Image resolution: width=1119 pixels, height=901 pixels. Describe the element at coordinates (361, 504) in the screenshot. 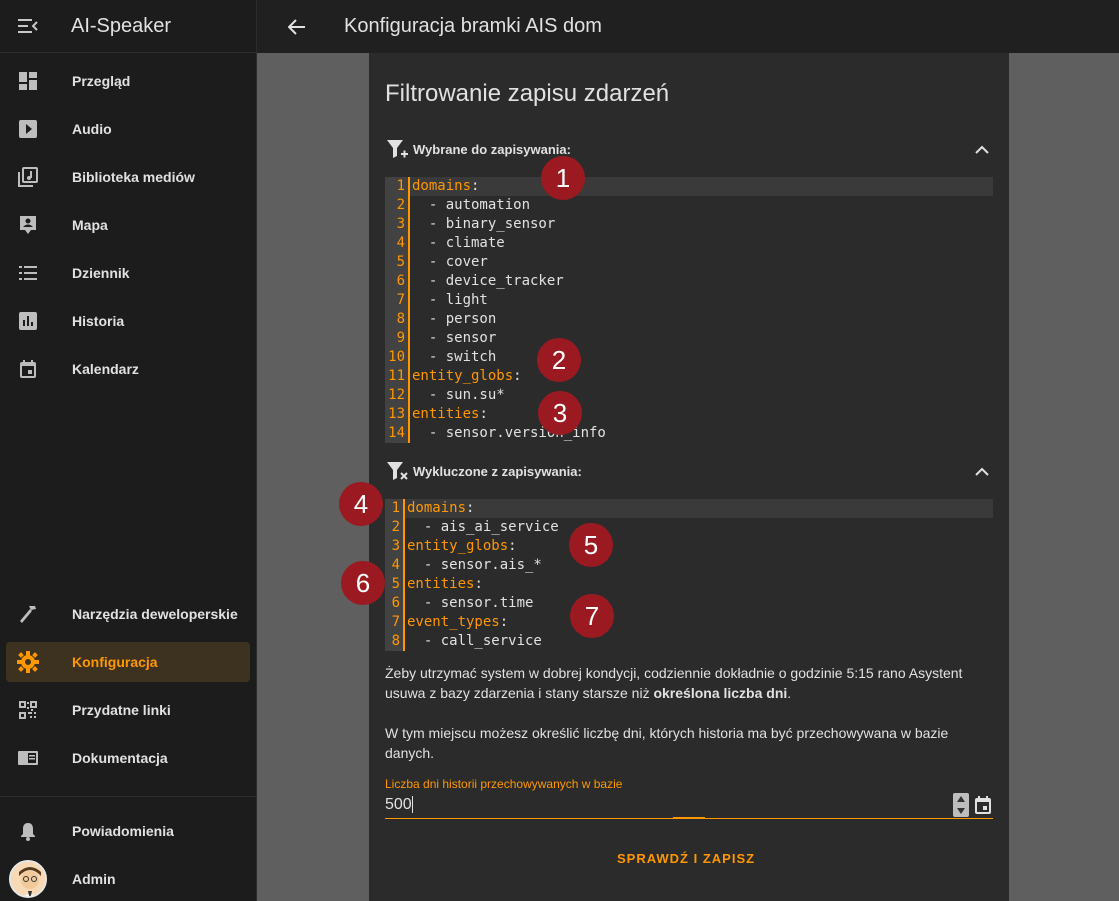

I see `marker-4: 4` at that location.